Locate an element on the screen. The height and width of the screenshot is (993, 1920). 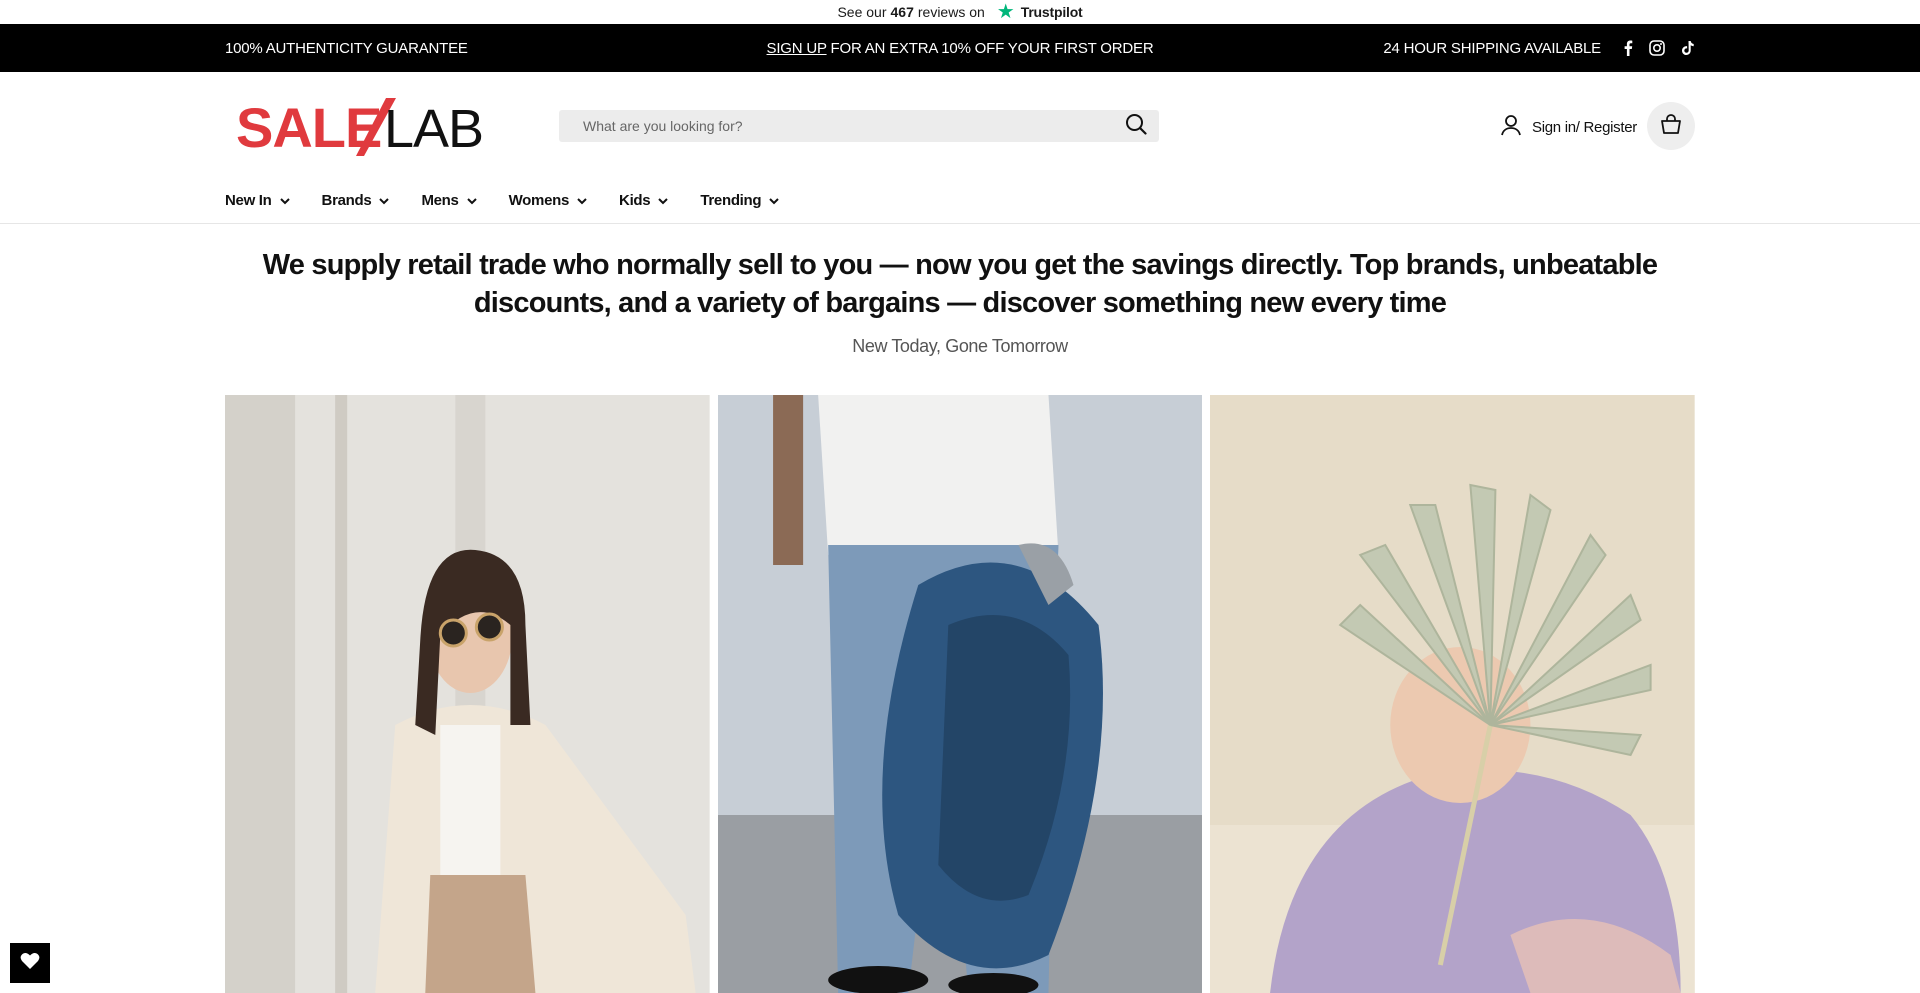
cart-button is located at coordinates (1671, 126).